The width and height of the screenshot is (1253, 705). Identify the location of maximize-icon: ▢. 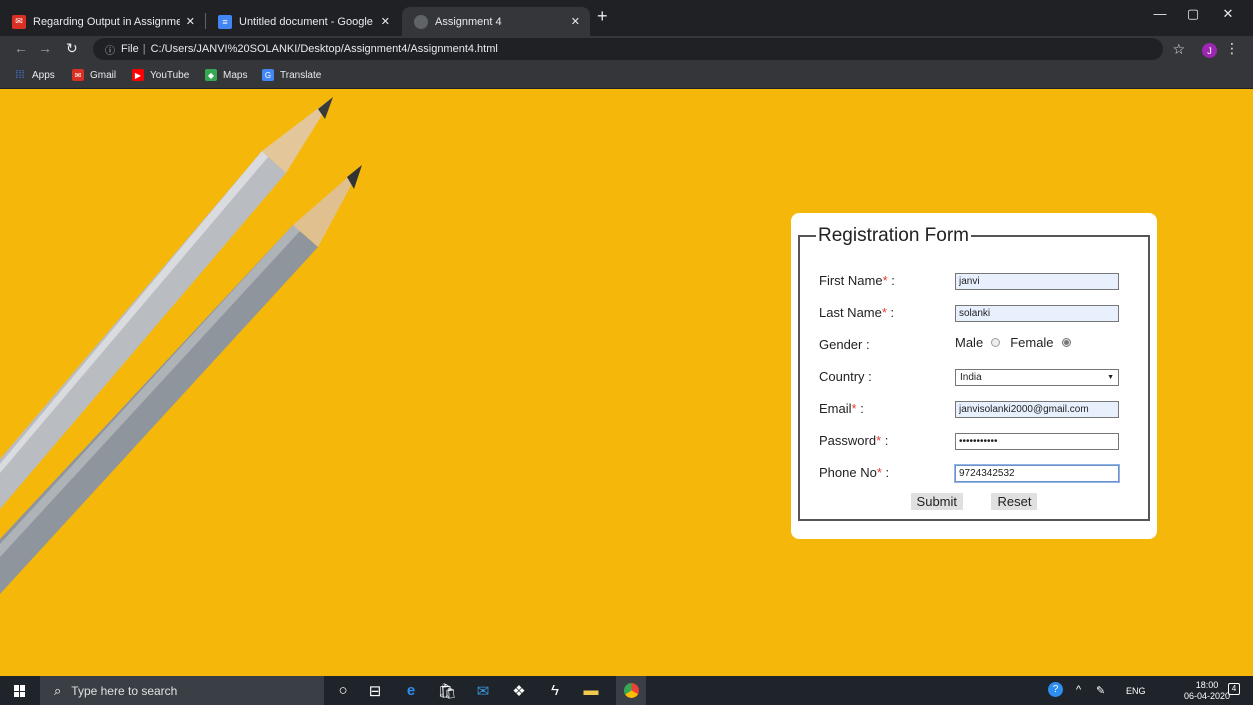
(1193, 14).